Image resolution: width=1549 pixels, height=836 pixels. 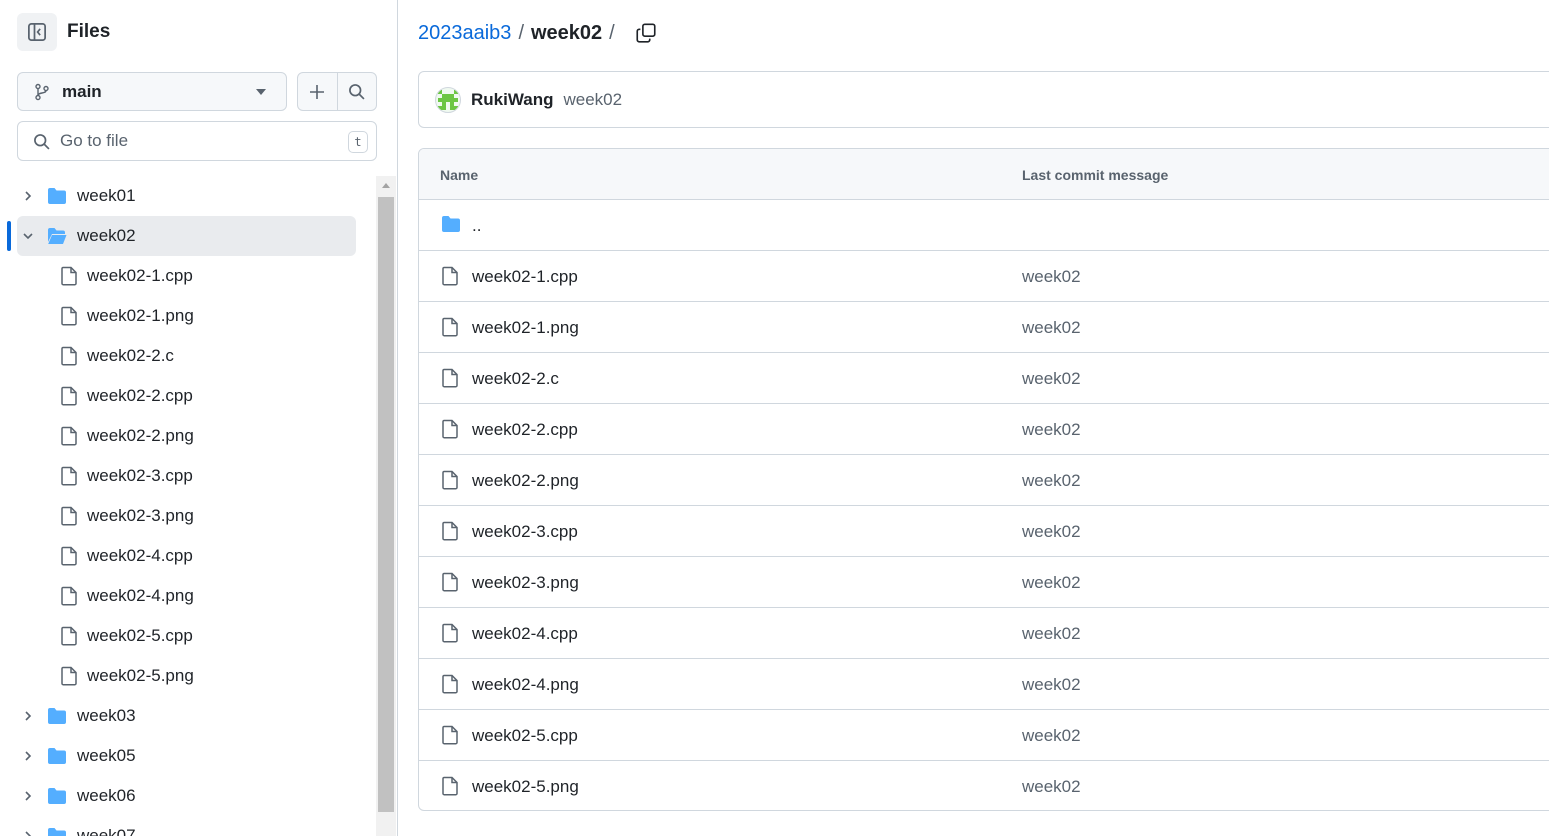 What do you see at coordinates (984, 480) in the screenshot?
I see `table-row: week02-2.png week02` at bounding box center [984, 480].